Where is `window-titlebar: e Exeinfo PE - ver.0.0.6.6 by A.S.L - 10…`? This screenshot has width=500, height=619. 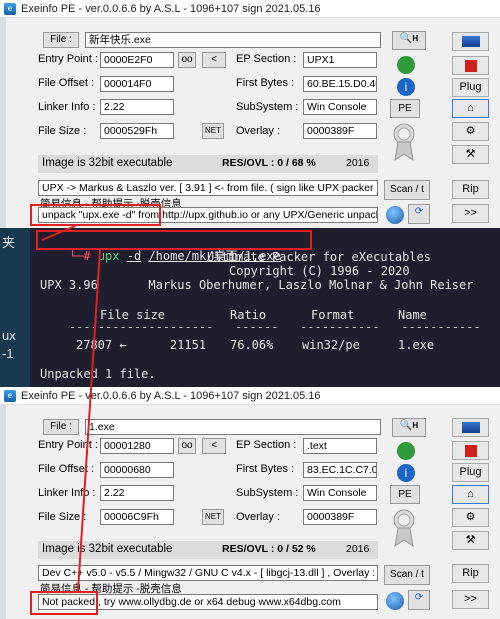
window-titlebar: e Exeinfo PE - ver.0.0.6.6 by A.S.L - 10… is located at coordinates (250, 9).